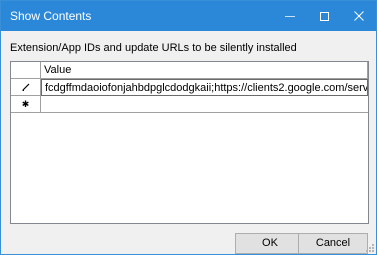  What do you see at coordinates (270, 243) in the screenshot?
I see `ok-button: OK` at bounding box center [270, 243].